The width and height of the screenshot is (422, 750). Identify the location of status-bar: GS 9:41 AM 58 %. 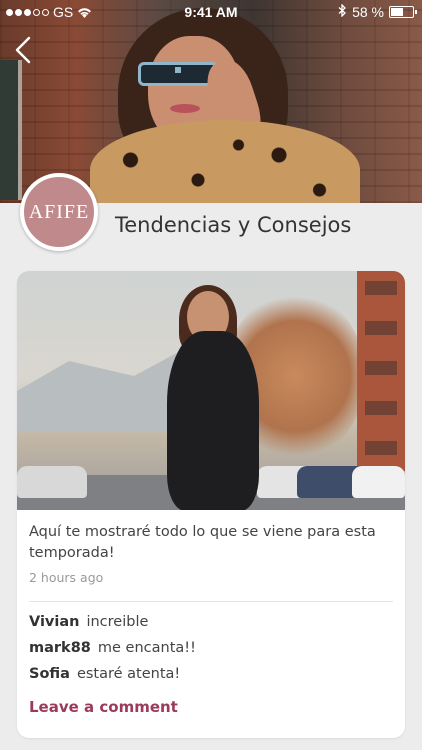
(211, 12).